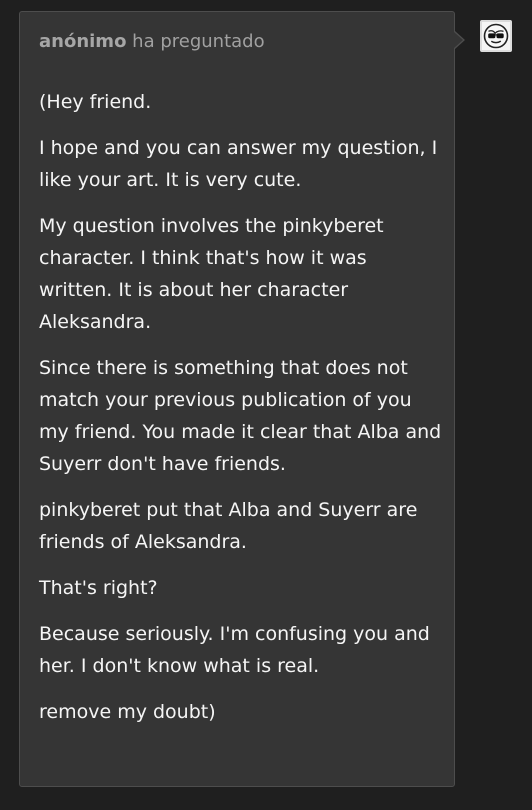  Describe the element at coordinates (95, 102) in the screenshot. I see `ask-paragraph-1: (Hey friend.` at that location.